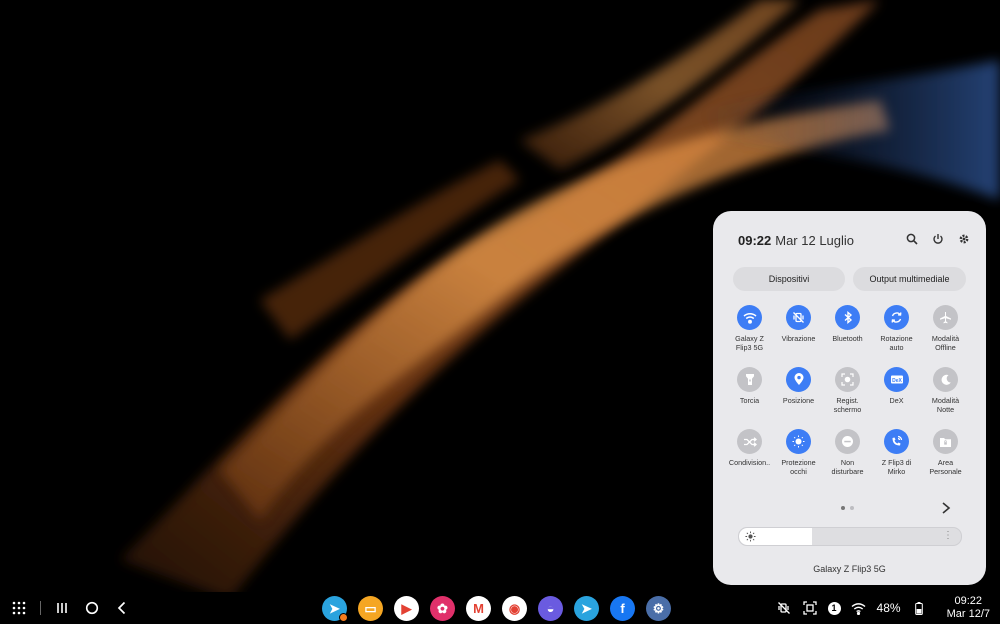  I want to click on brightness-slider: ⋮, so click(850, 536).